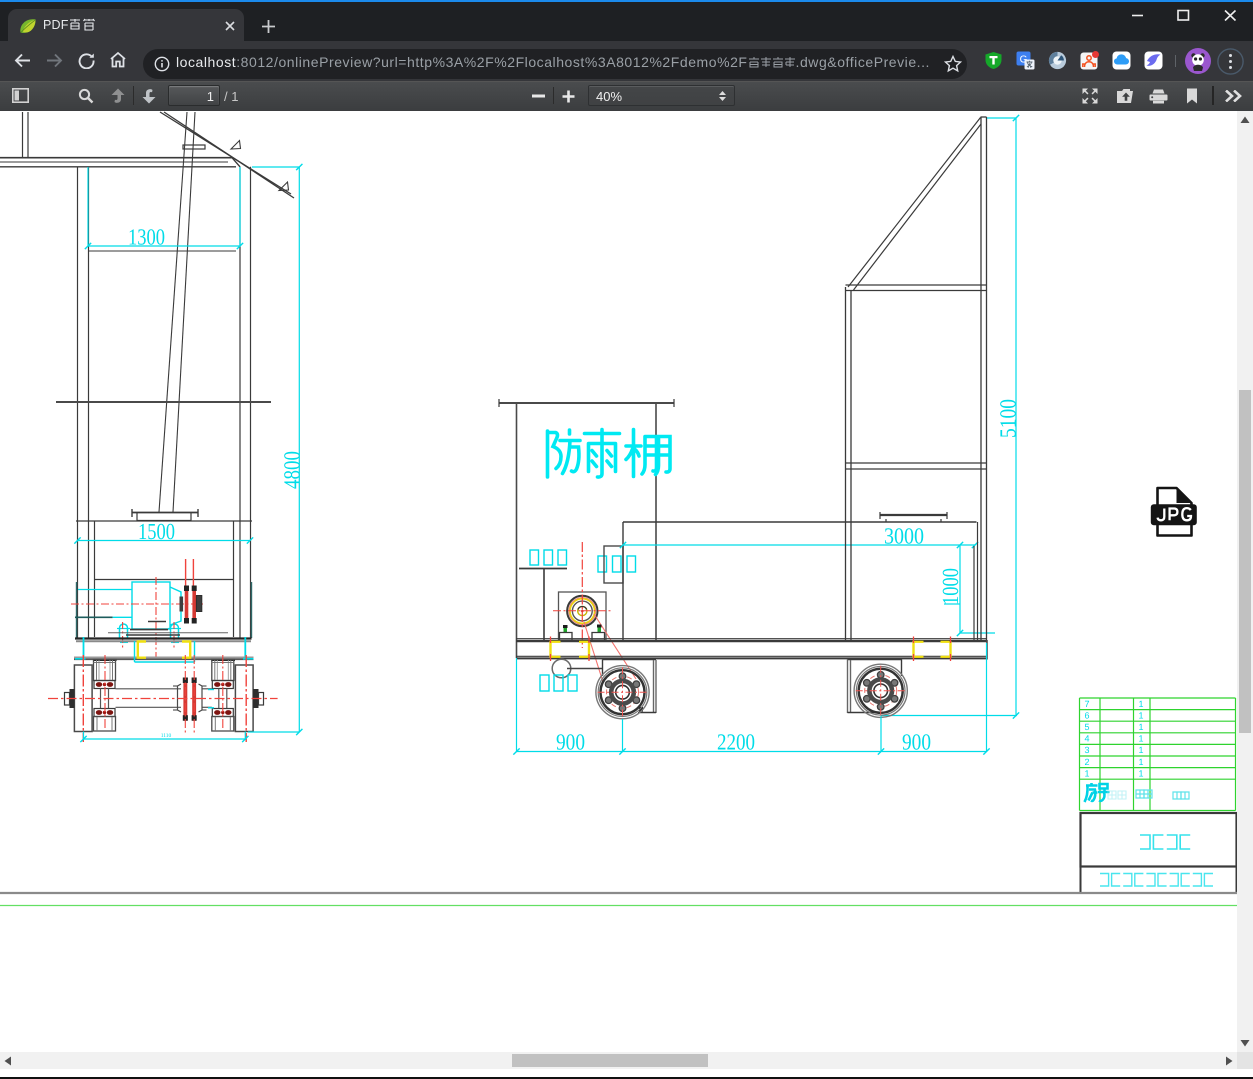 The height and width of the screenshot is (1079, 1253). What do you see at coordinates (146, 237) in the screenshot?
I see `svg-text: 1300` at bounding box center [146, 237].